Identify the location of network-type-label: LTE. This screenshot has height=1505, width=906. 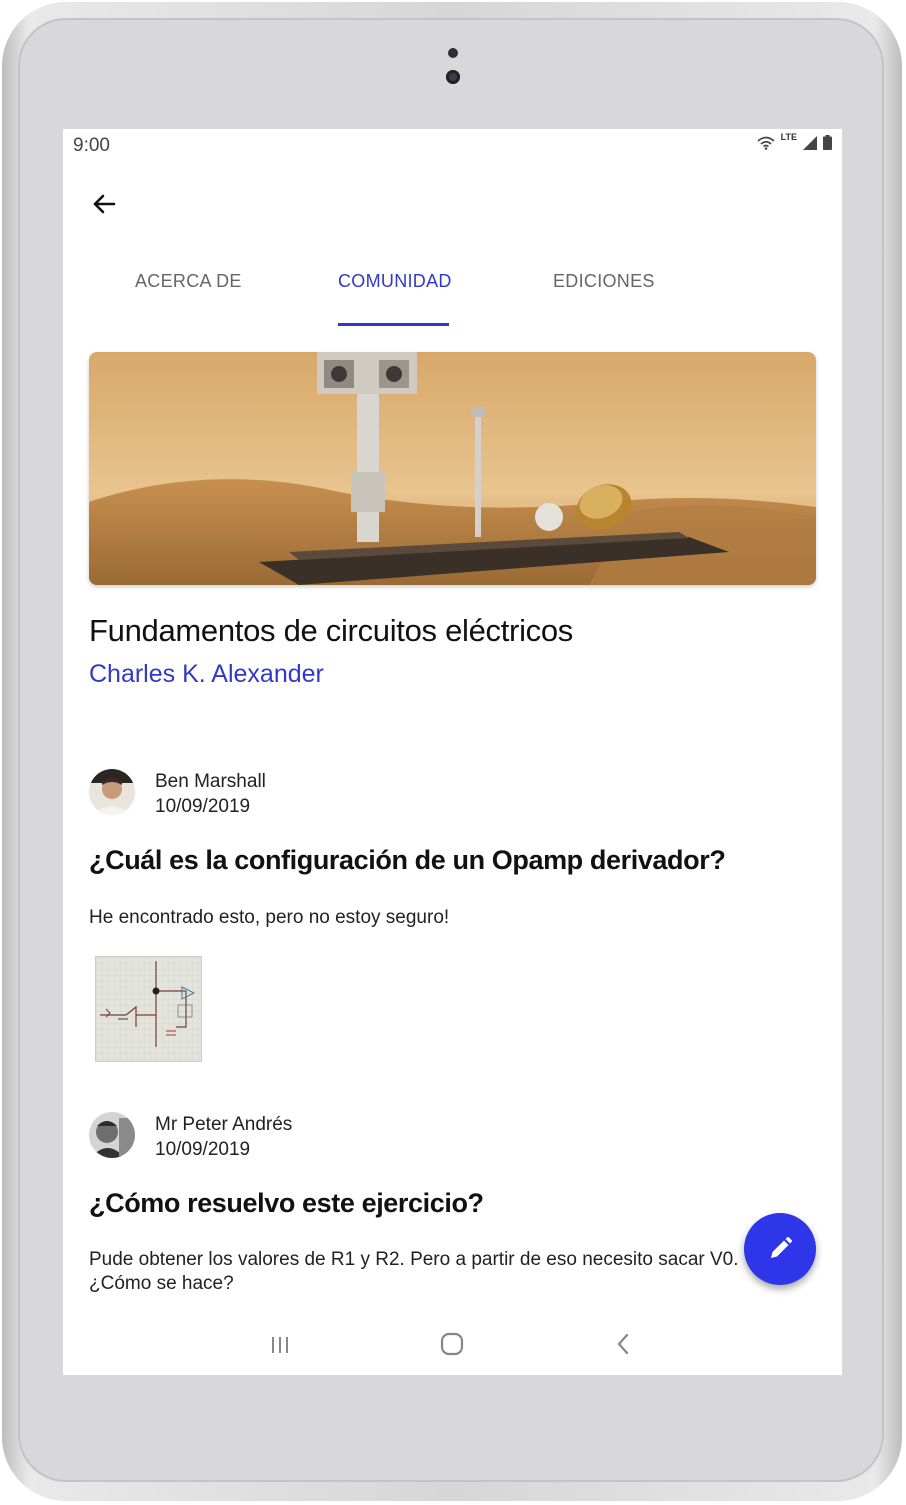
(788, 136).